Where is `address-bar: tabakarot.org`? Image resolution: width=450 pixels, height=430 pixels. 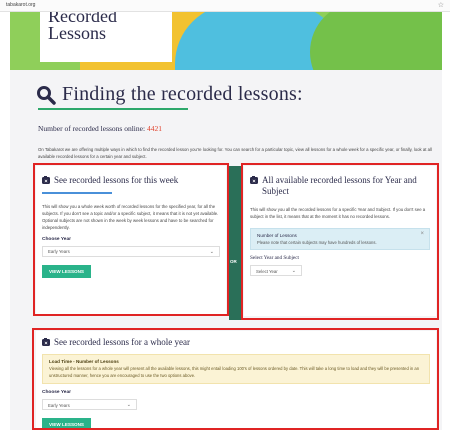 address-bar: tabakarot.org is located at coordinates (20, 5).